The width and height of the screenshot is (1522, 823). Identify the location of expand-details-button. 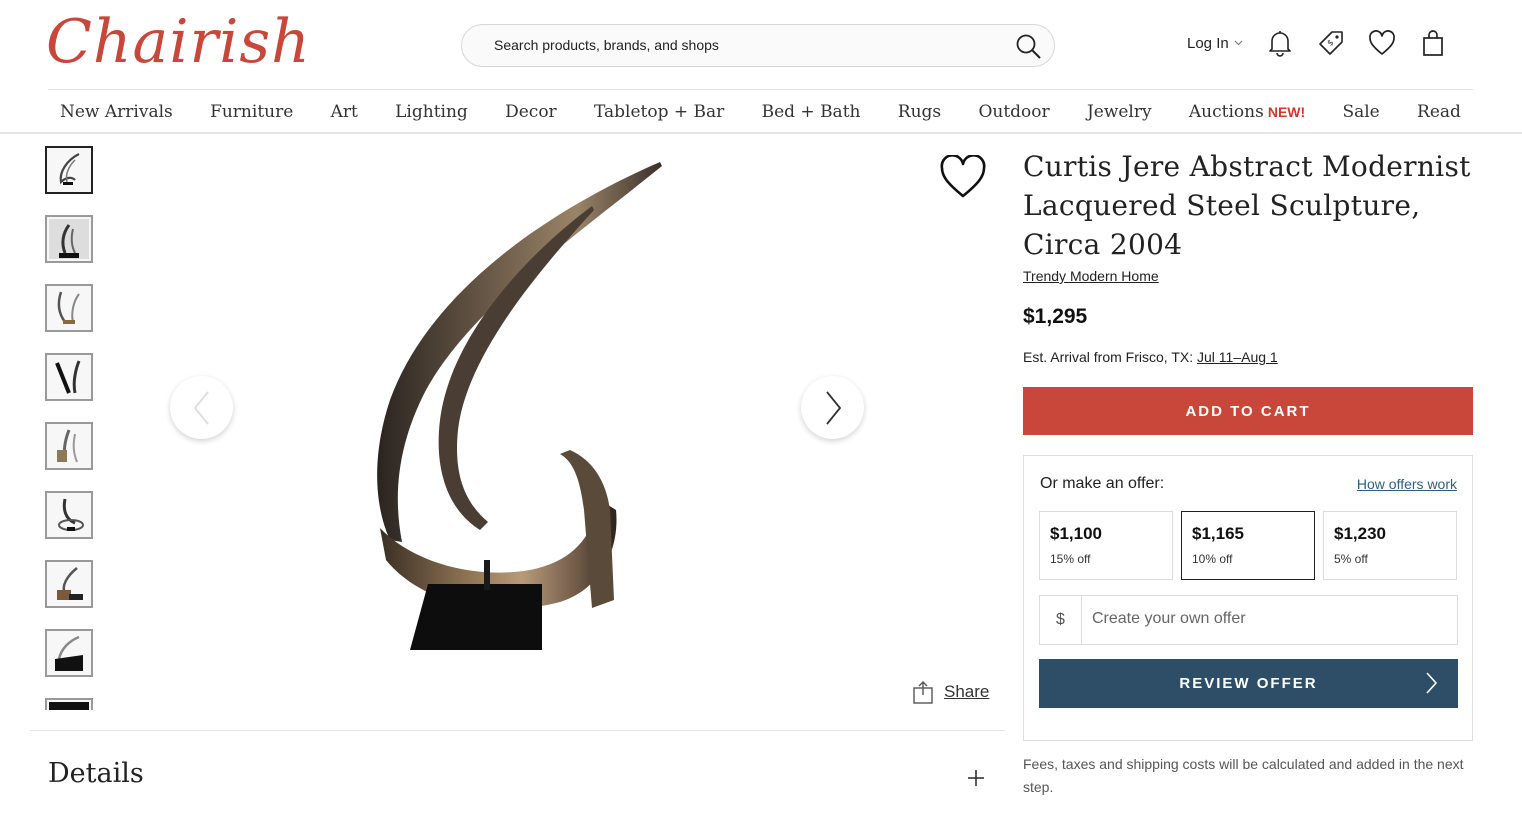
(976, 780).